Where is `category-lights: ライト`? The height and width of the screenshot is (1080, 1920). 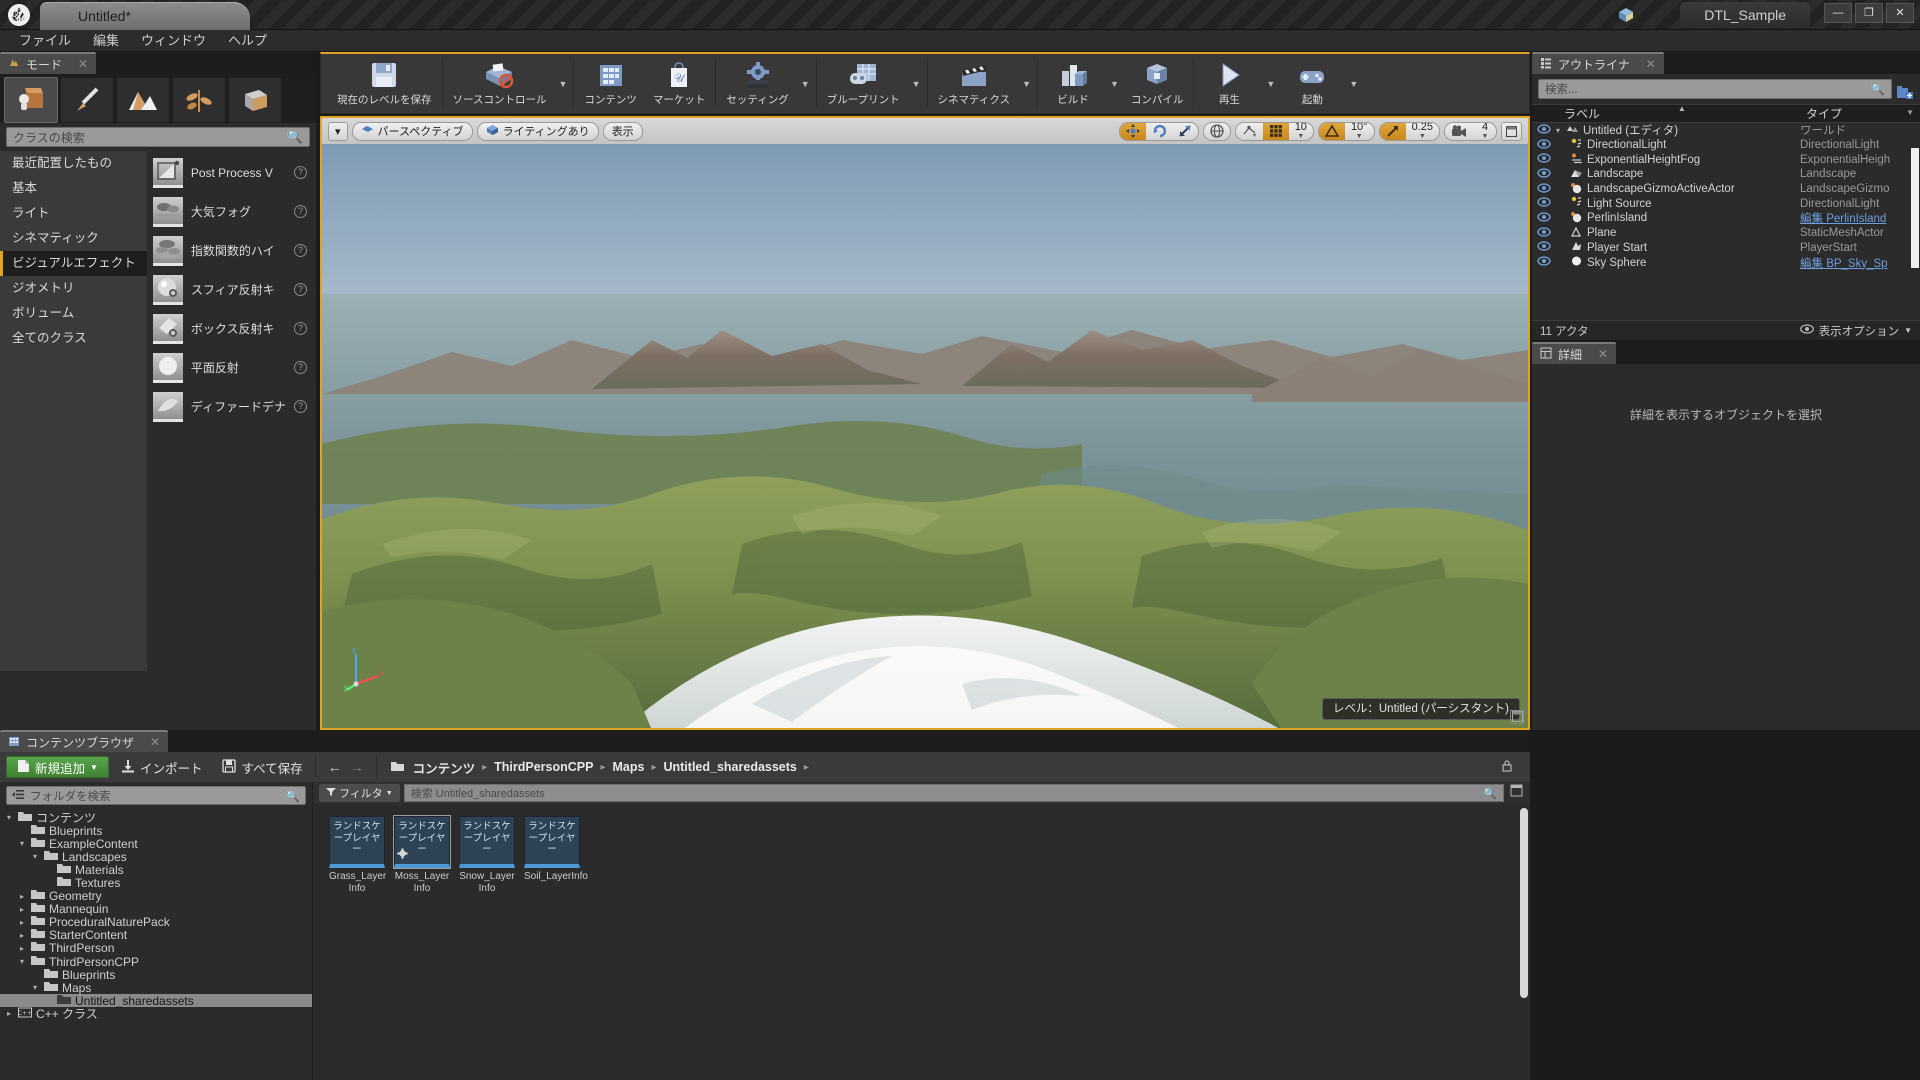
category-lights: ライト is located at coordinates (73, 213).